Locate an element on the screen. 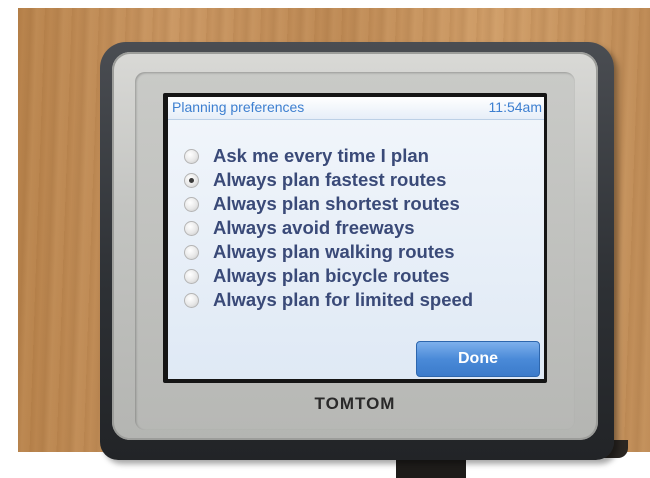 The width and height of the screenshot is (650, 478). option-label: Always plan shortest routes is located at coordinates (336, 203).